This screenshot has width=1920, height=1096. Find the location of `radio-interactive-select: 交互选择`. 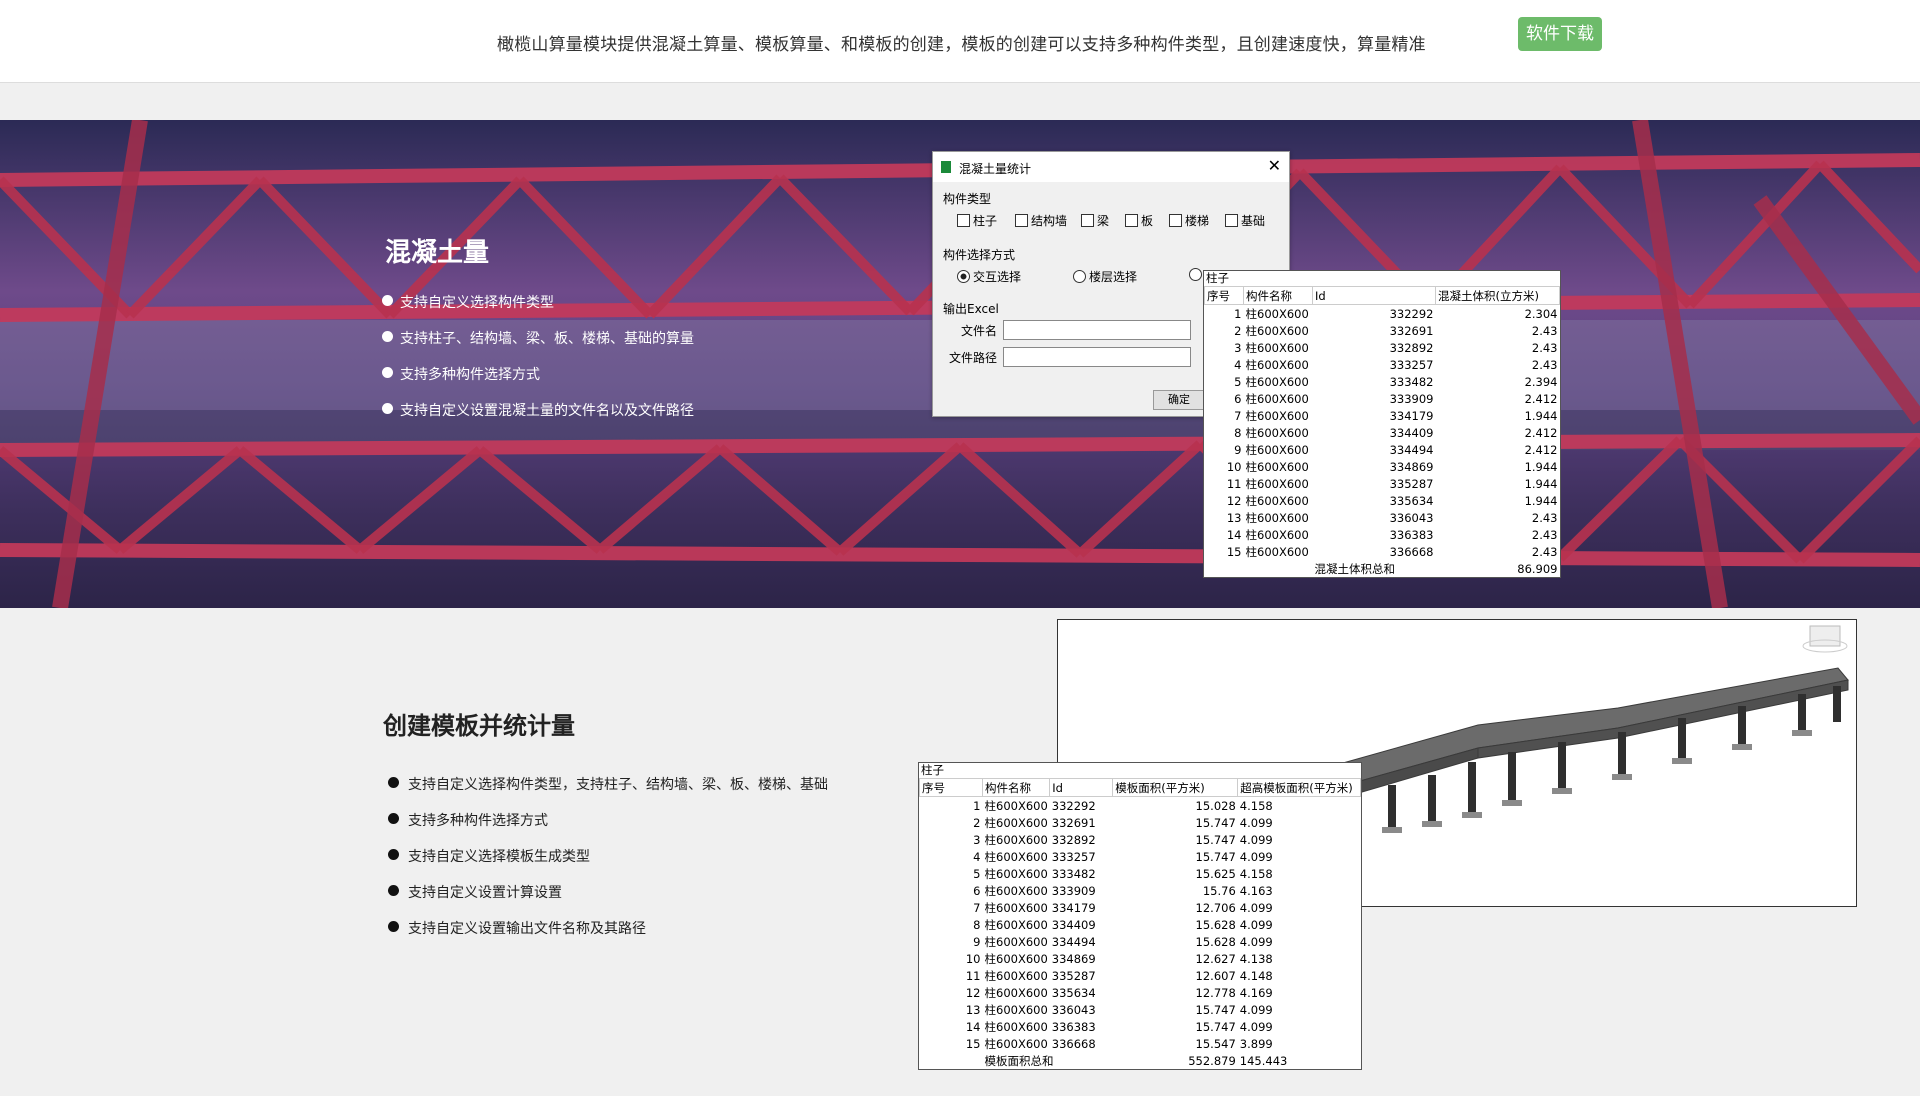

radio-interactive-select: 交互选择 is located at coordinates (989, 276).